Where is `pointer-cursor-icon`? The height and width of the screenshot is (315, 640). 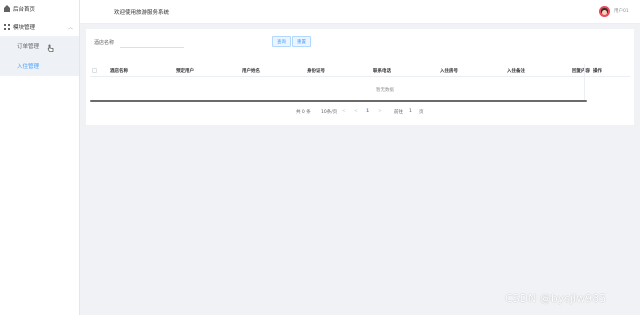
pointer-cursor-icon is located at coordinates (50, 48).